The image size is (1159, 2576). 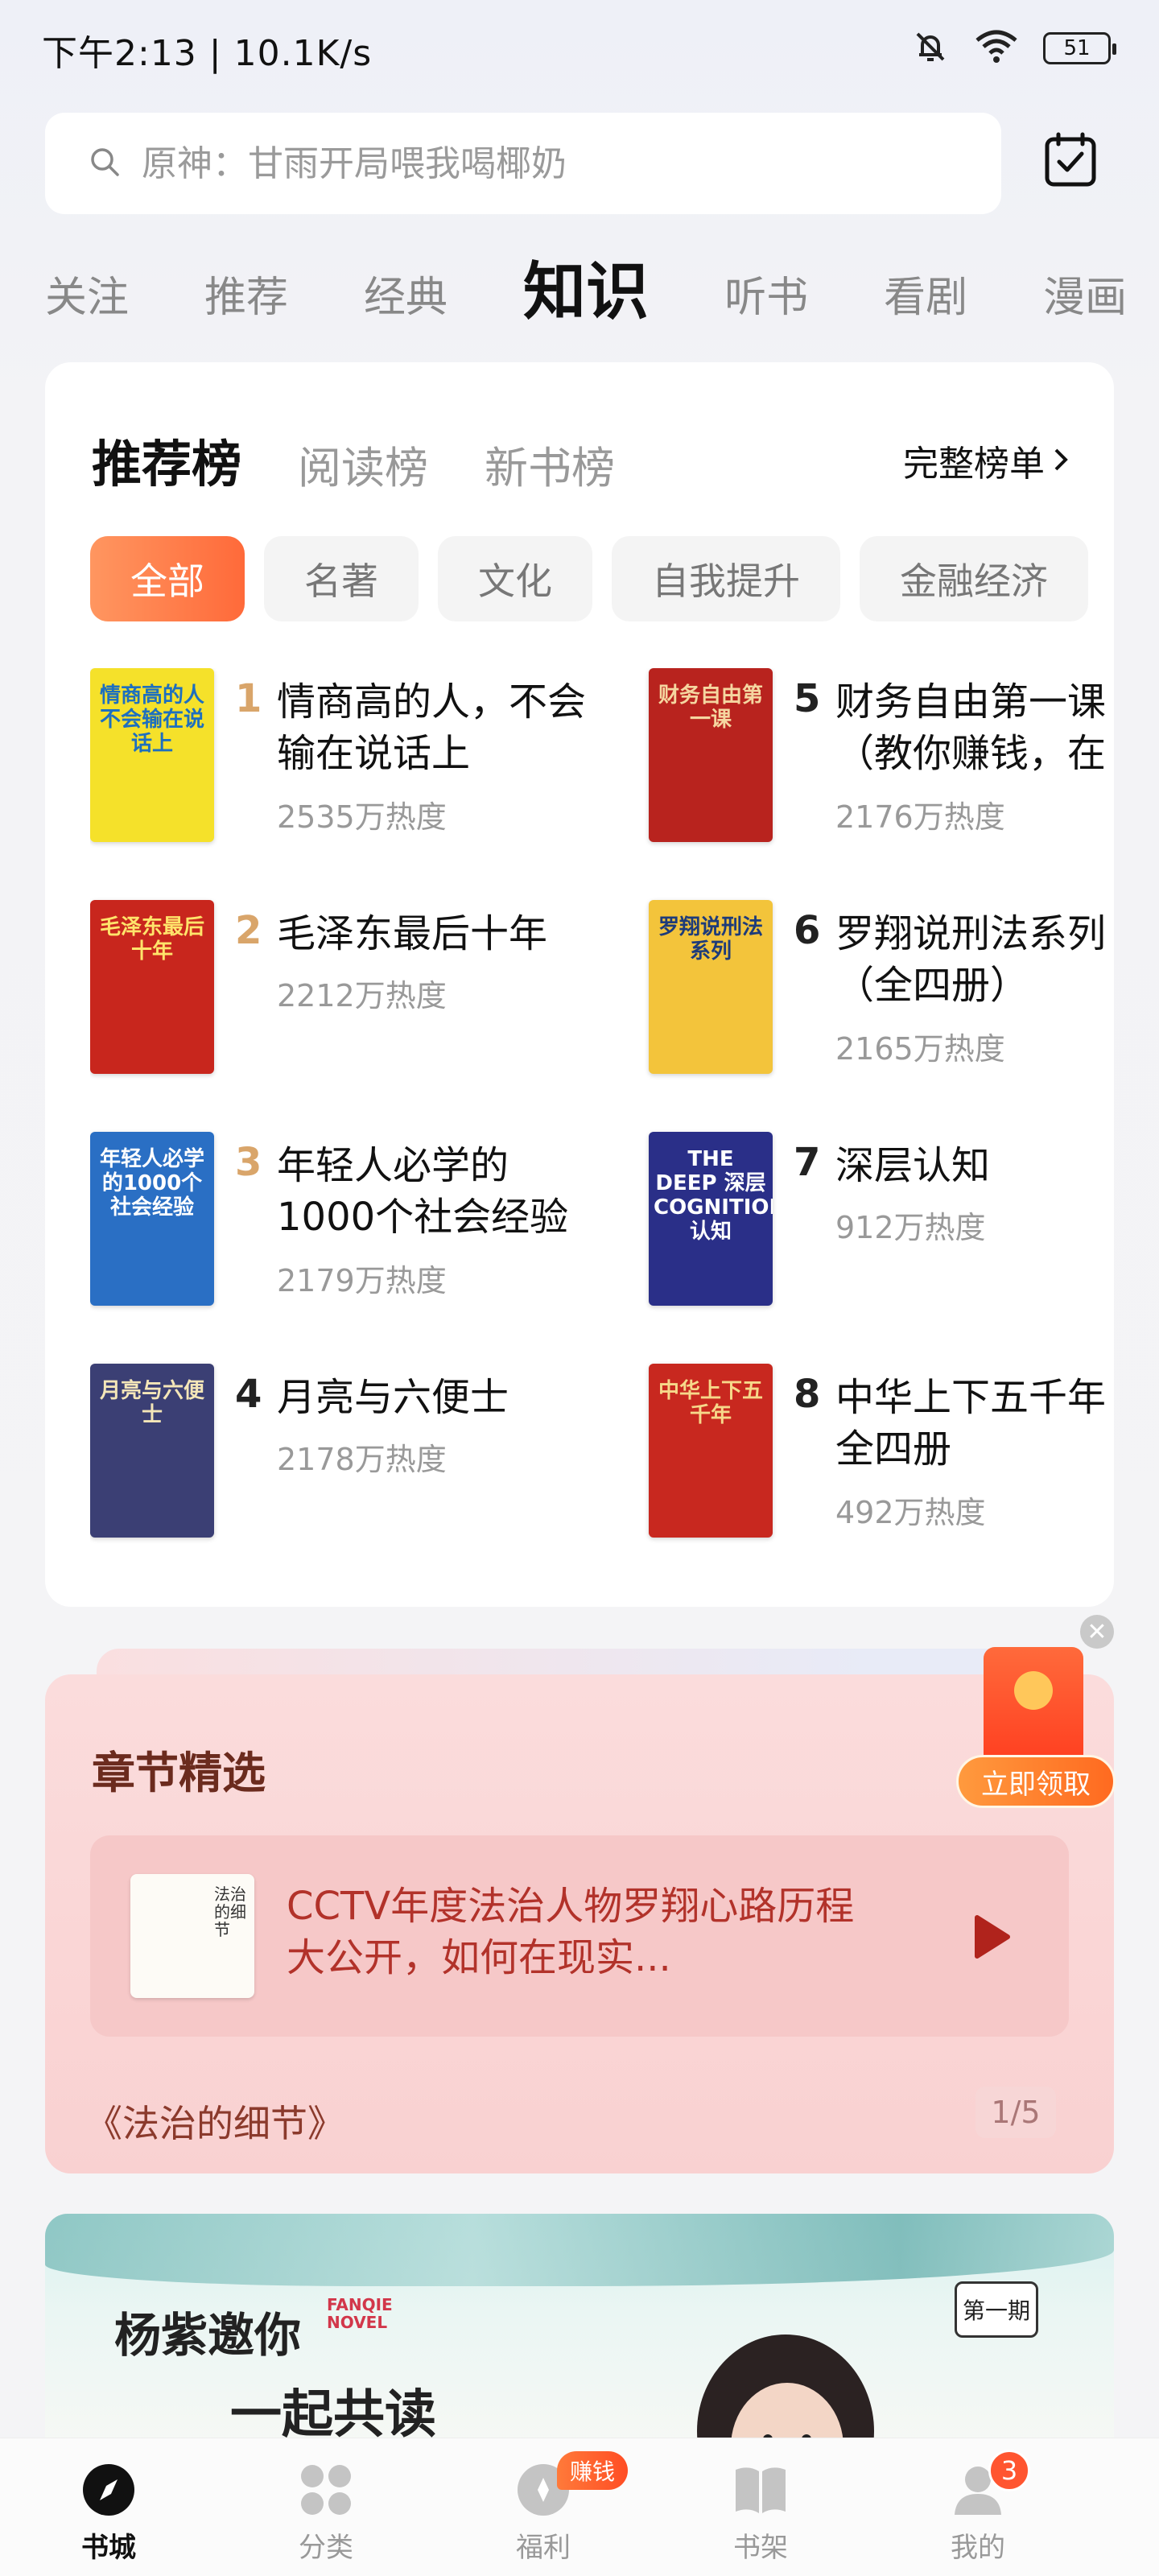 I want to click on book-cover: THE DEEP 深层 COGNITION 认知, so click(x=711, y=1219).